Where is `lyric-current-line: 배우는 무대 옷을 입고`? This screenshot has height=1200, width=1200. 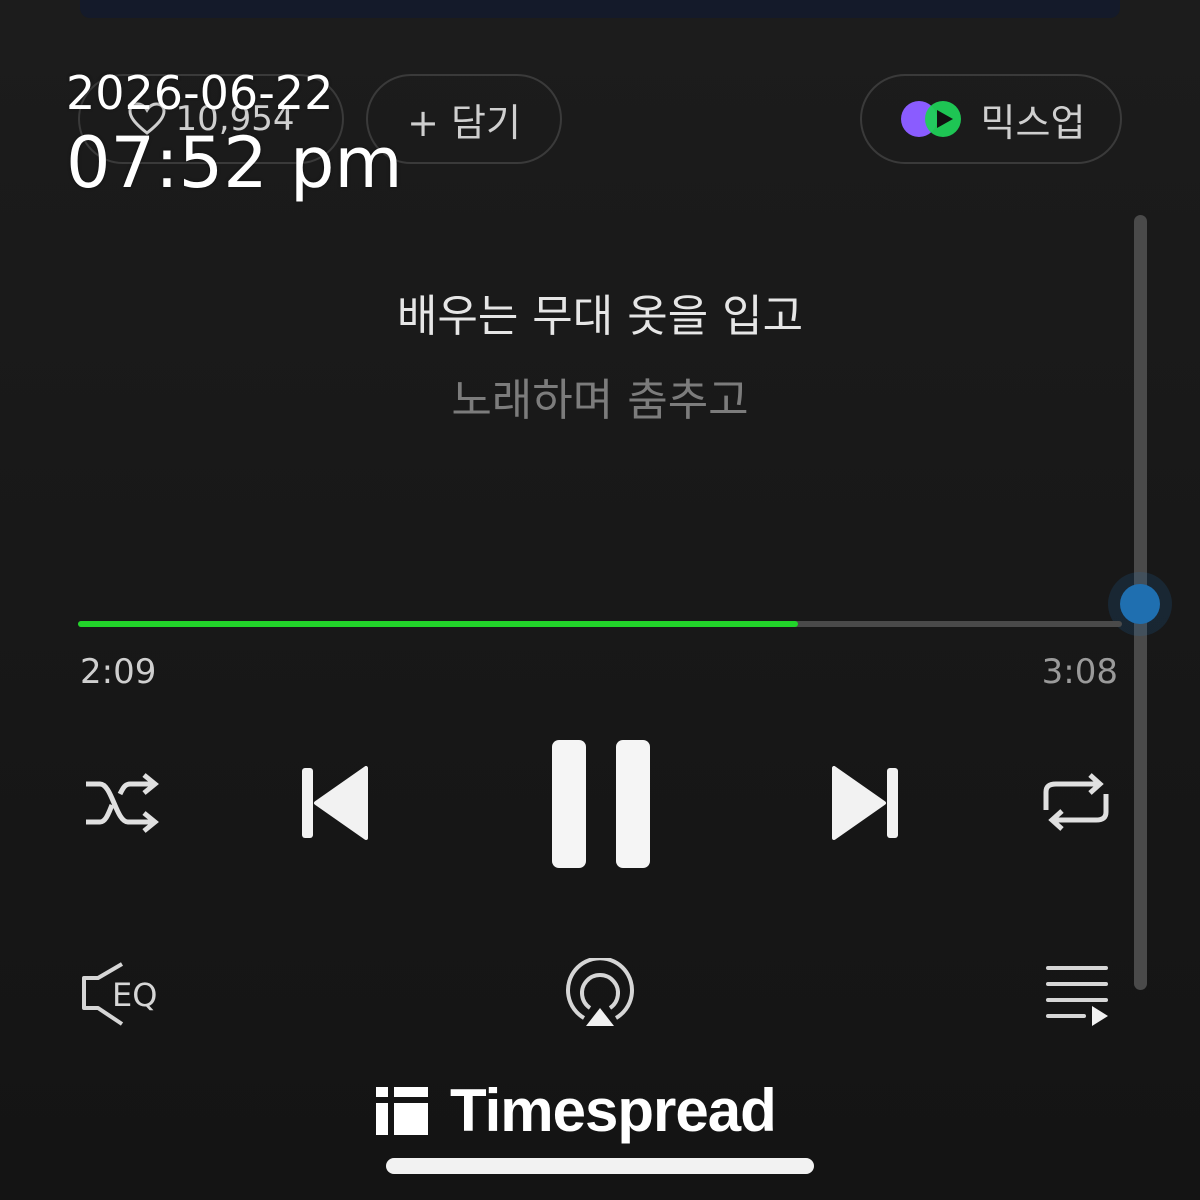 lyric-current-line: 배우는 무대 옷을 입고 is located at coordinates (600, 312).